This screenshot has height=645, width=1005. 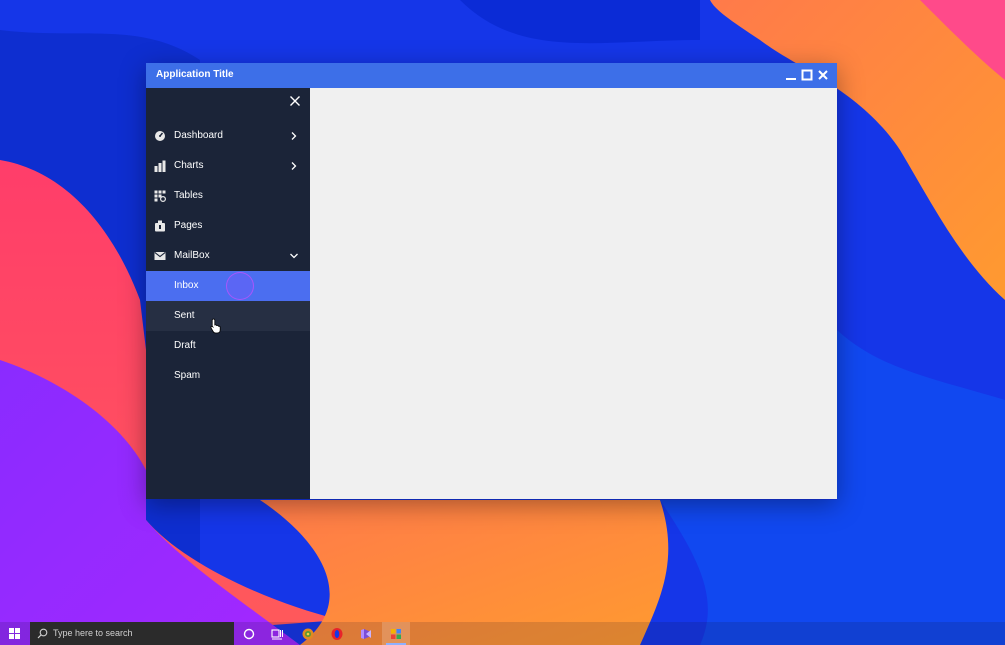 What do you see at coordinates (189, 165) in the screenshot?
I see `sidebar-item-label: Charts` at bounding box center [189, 165].